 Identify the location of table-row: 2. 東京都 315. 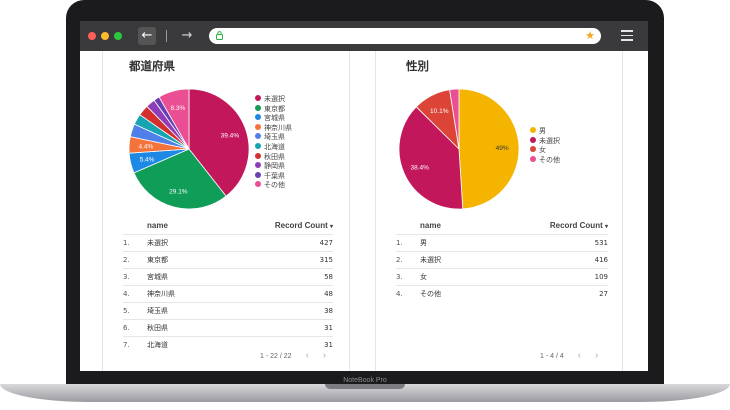
(228, 260).